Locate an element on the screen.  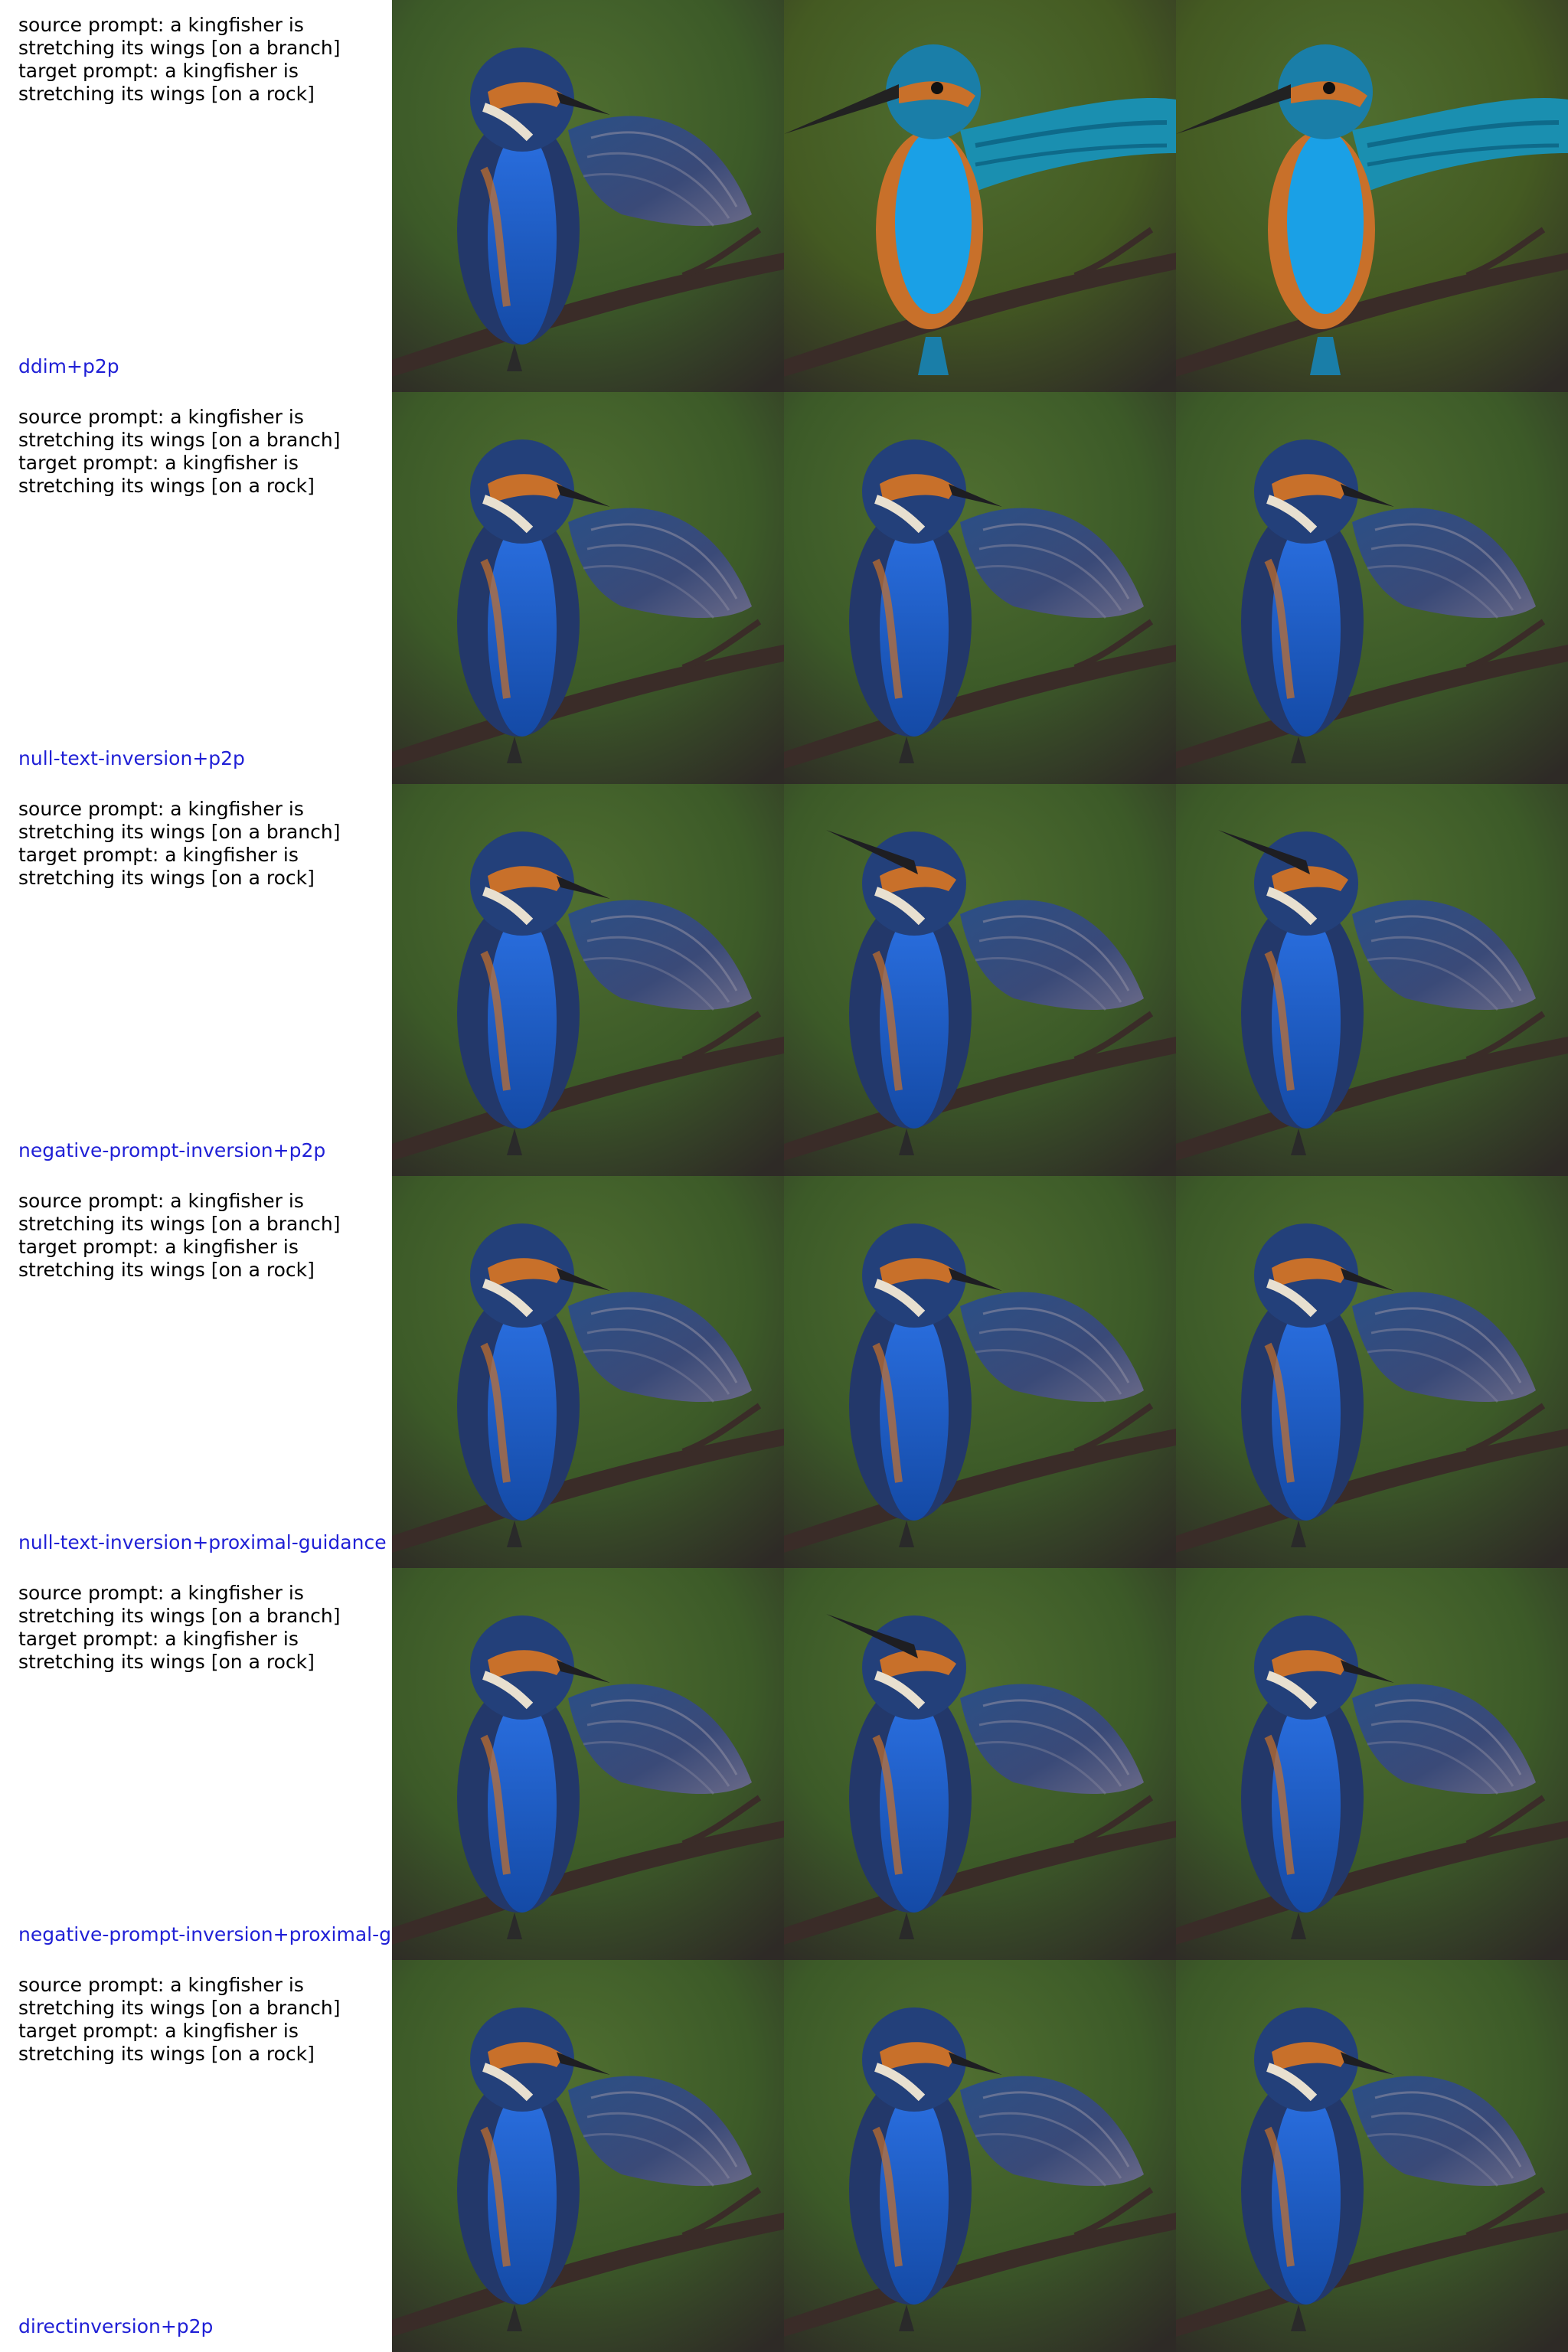
method-label: null-text-inversion+proximal-guidance is located at coordinates (202, 1542).